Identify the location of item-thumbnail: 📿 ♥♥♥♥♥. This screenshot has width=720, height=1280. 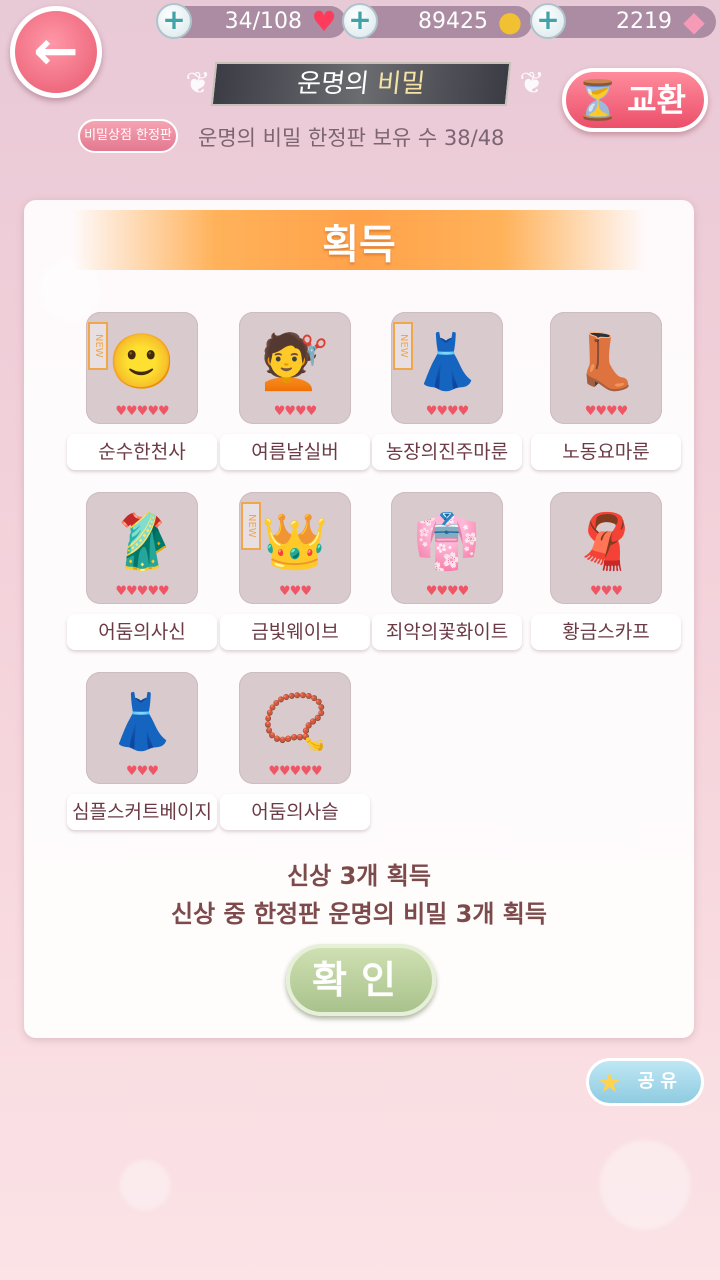
(295, 728).